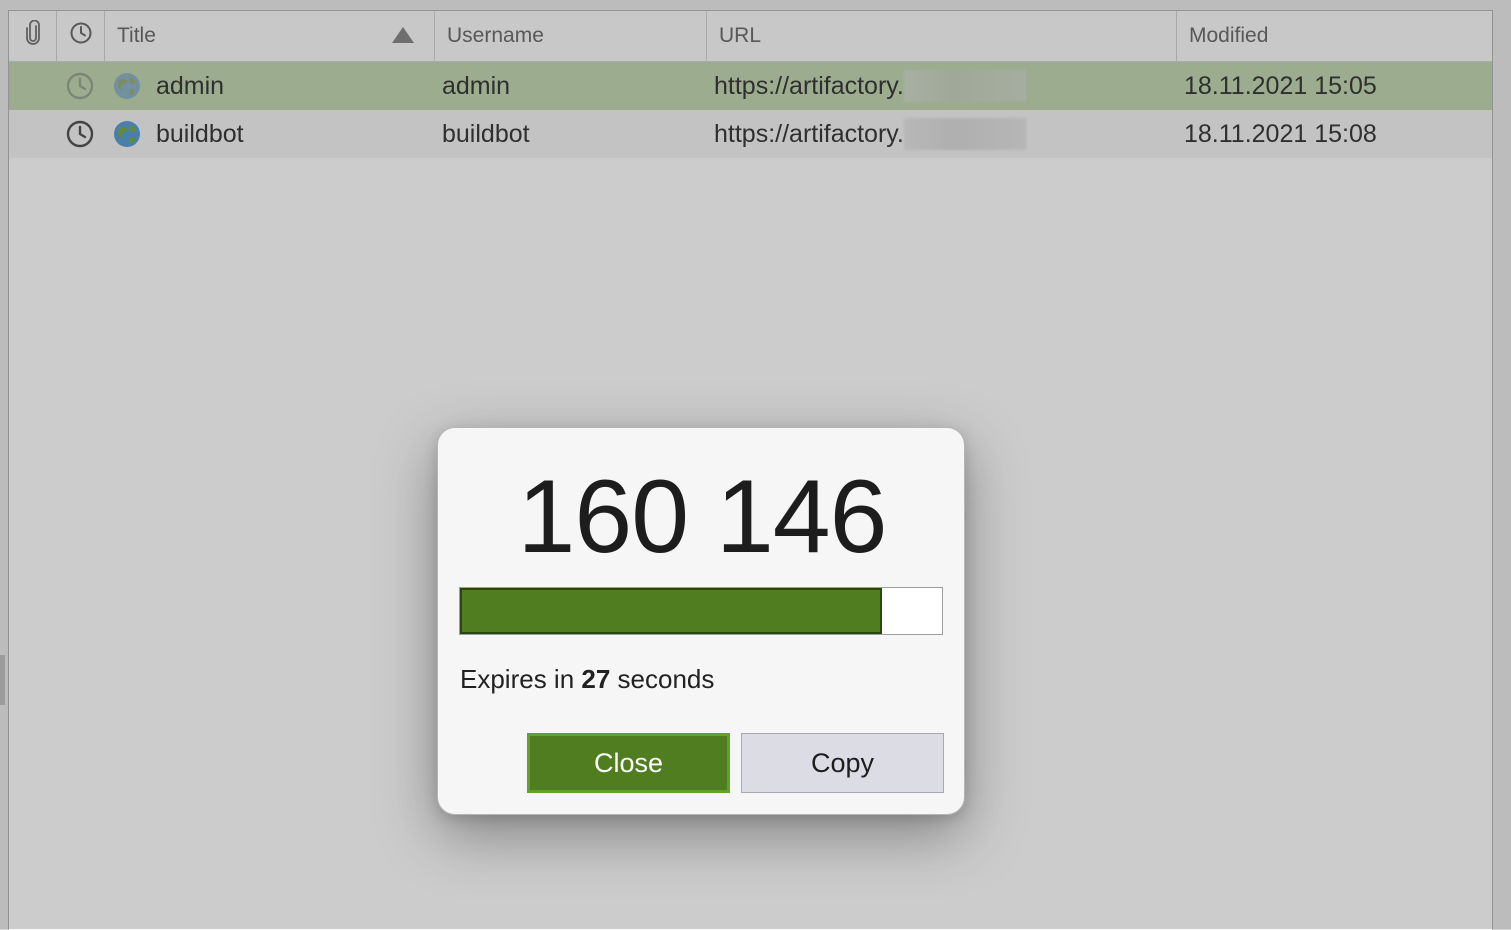  Describe the element at coordinates (702, 517) in the screenshot. I see `totp-code: 160 146` at that location.